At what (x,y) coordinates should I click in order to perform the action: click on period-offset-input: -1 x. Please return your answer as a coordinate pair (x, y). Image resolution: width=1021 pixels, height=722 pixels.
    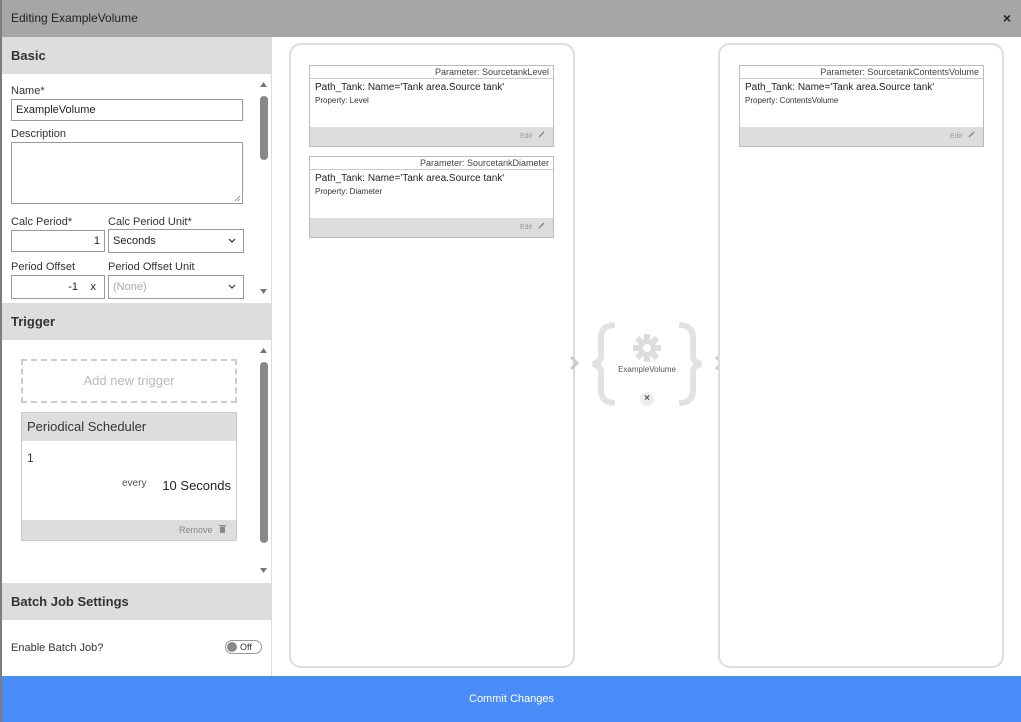
    Looking at the image, I should click on (58, 287).